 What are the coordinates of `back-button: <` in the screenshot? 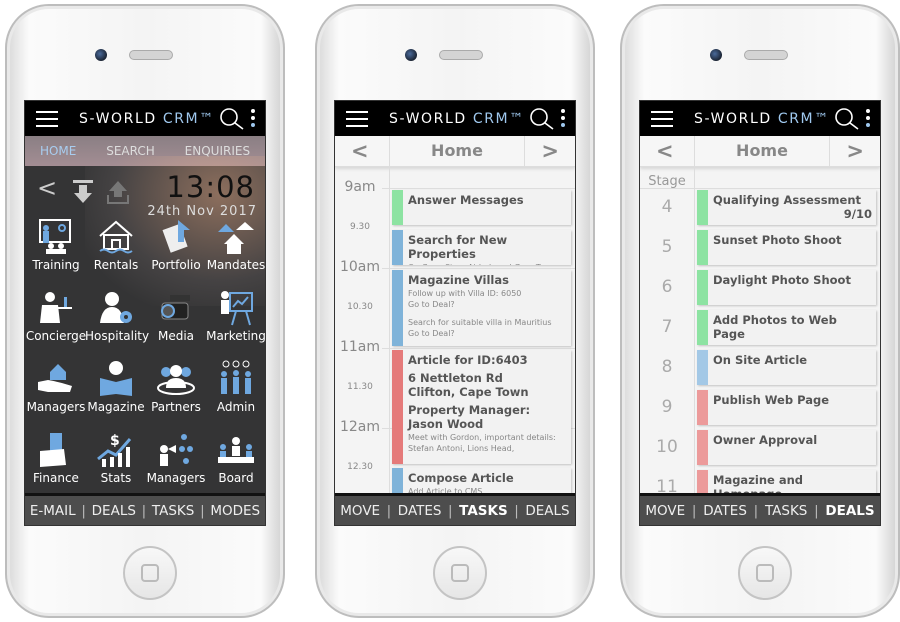 It's located at (47, 188).